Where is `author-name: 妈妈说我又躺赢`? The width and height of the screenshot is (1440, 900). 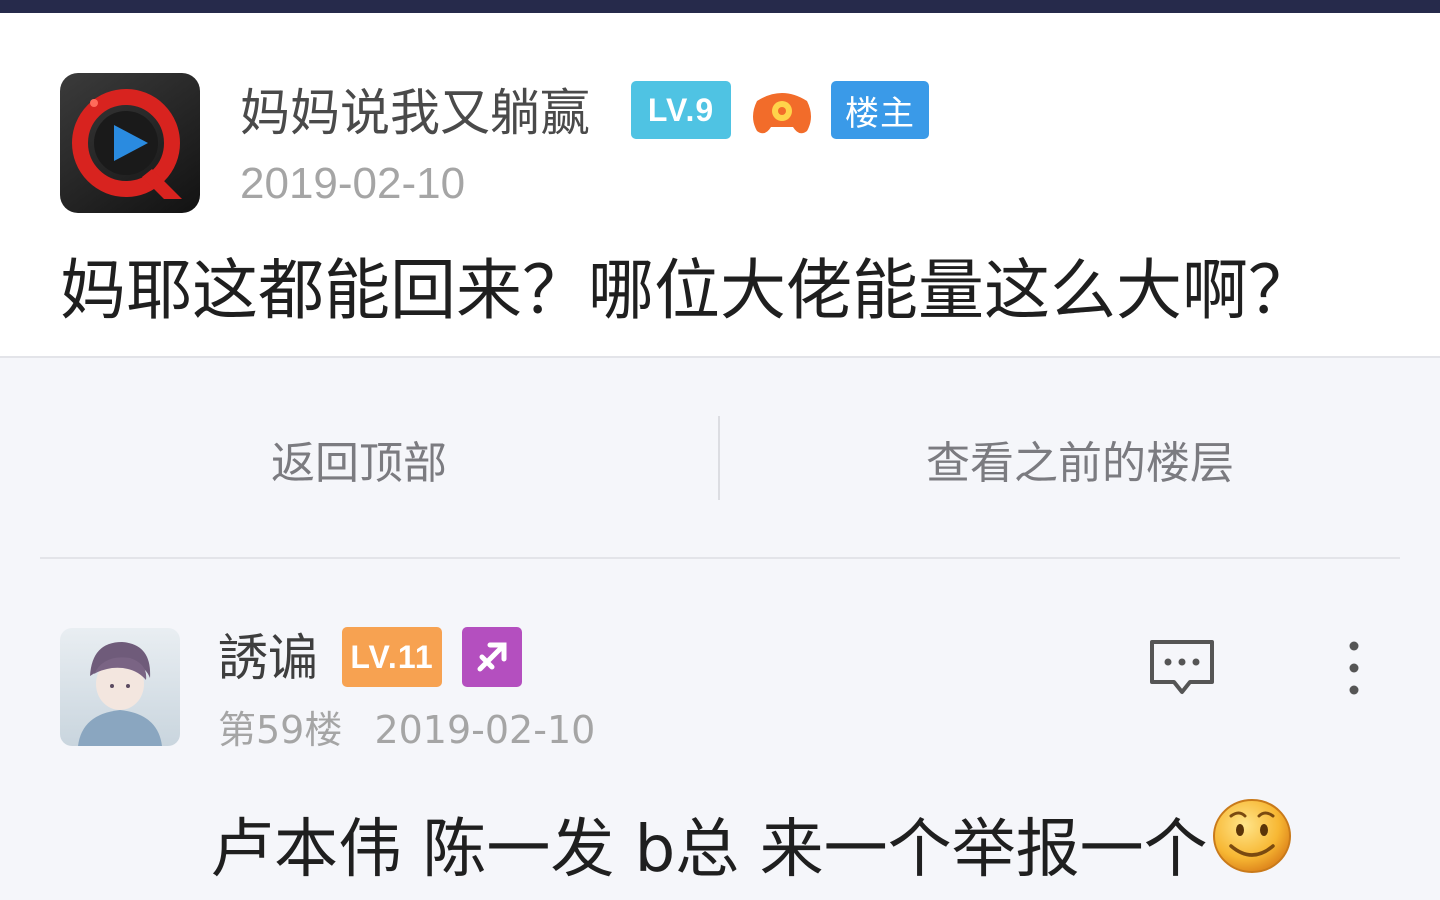
author-name: 妈妈说我又躺赢 is located at coordinates (415, 113).